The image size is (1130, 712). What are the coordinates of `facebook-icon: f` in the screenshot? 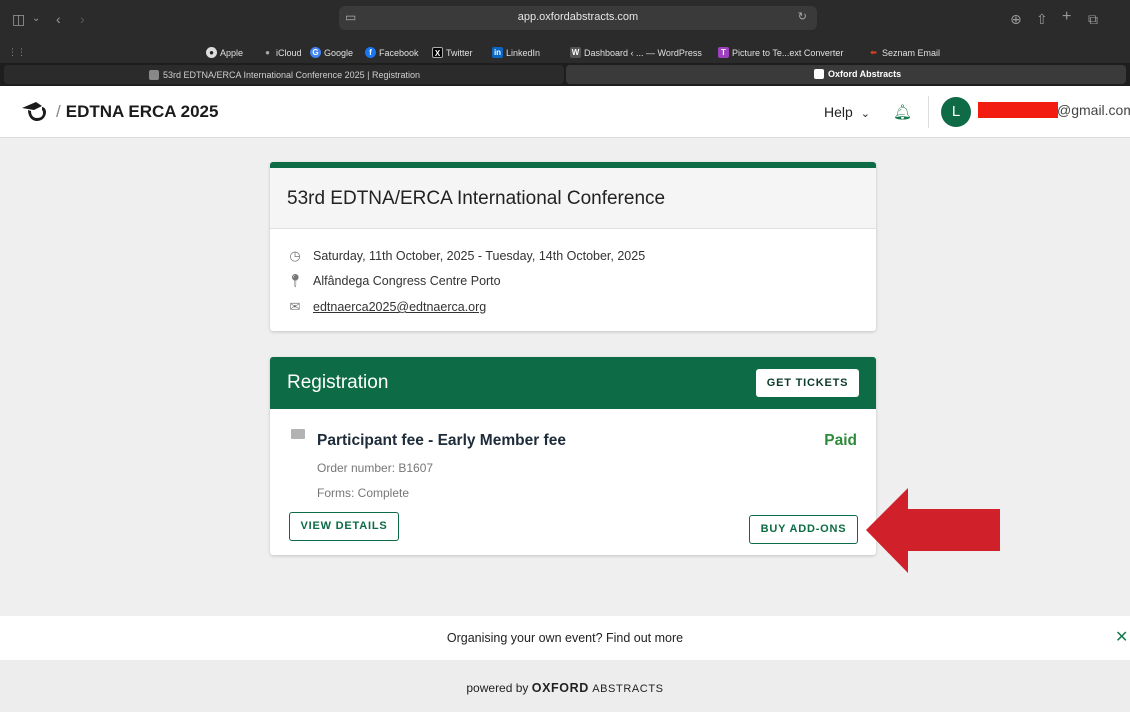 It's located at (370, 52).